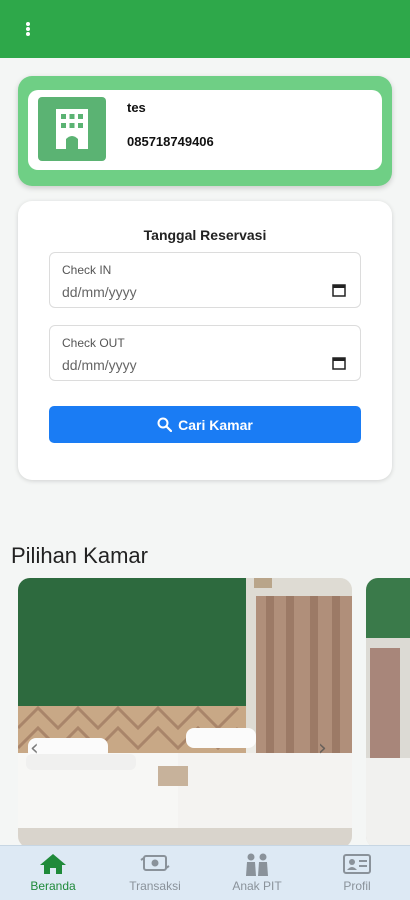 The width and height of the screenshot is (410, 900). I want to click on profile-name: tes, so click(136, 107).